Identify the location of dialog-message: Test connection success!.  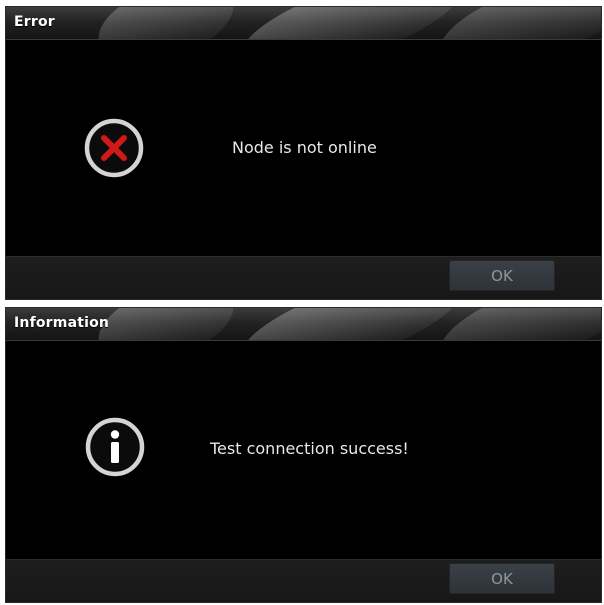
(309, 448).